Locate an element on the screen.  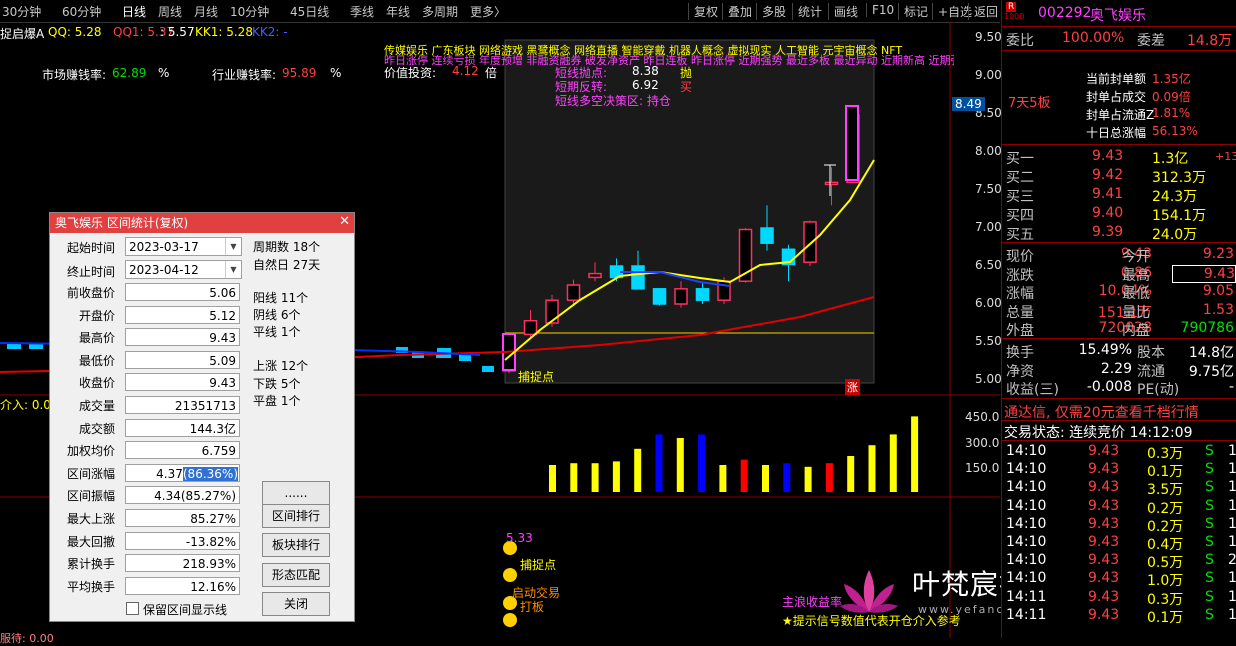
period-tab: 更多〉 is located at coordinates (488, 11).